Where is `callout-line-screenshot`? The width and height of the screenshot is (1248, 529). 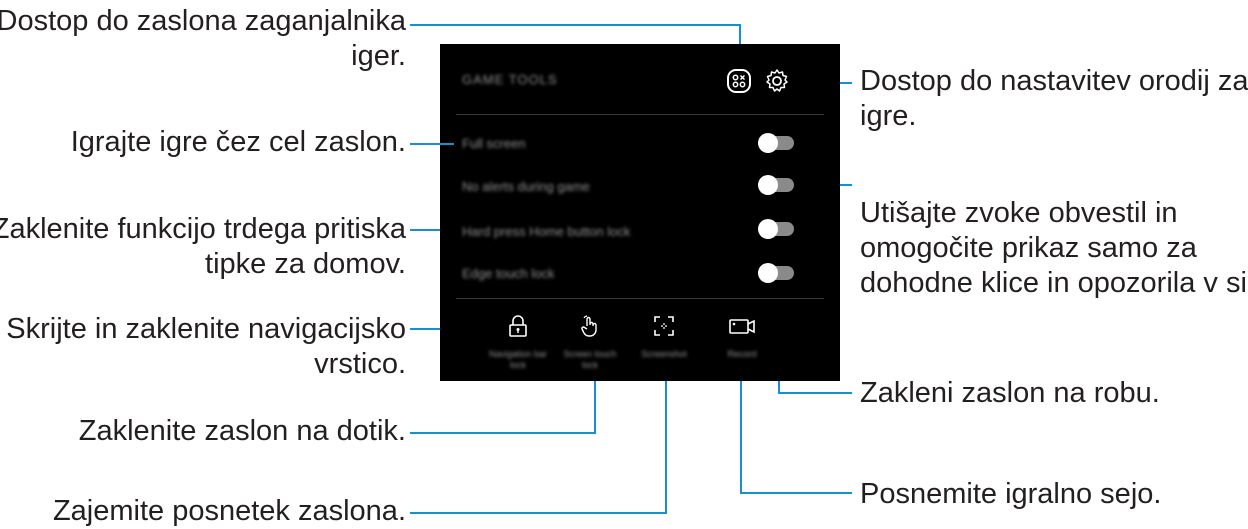 callout-line-screenshot is located at coordinates (538, 513).